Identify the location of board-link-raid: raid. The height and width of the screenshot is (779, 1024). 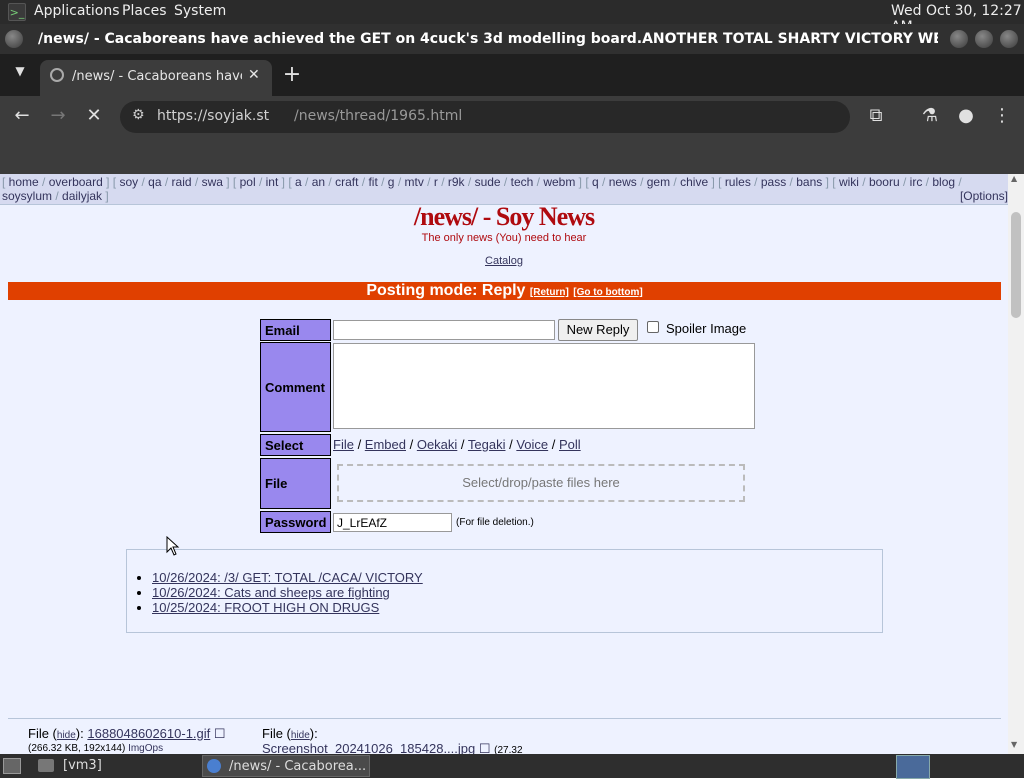
(182, 182).